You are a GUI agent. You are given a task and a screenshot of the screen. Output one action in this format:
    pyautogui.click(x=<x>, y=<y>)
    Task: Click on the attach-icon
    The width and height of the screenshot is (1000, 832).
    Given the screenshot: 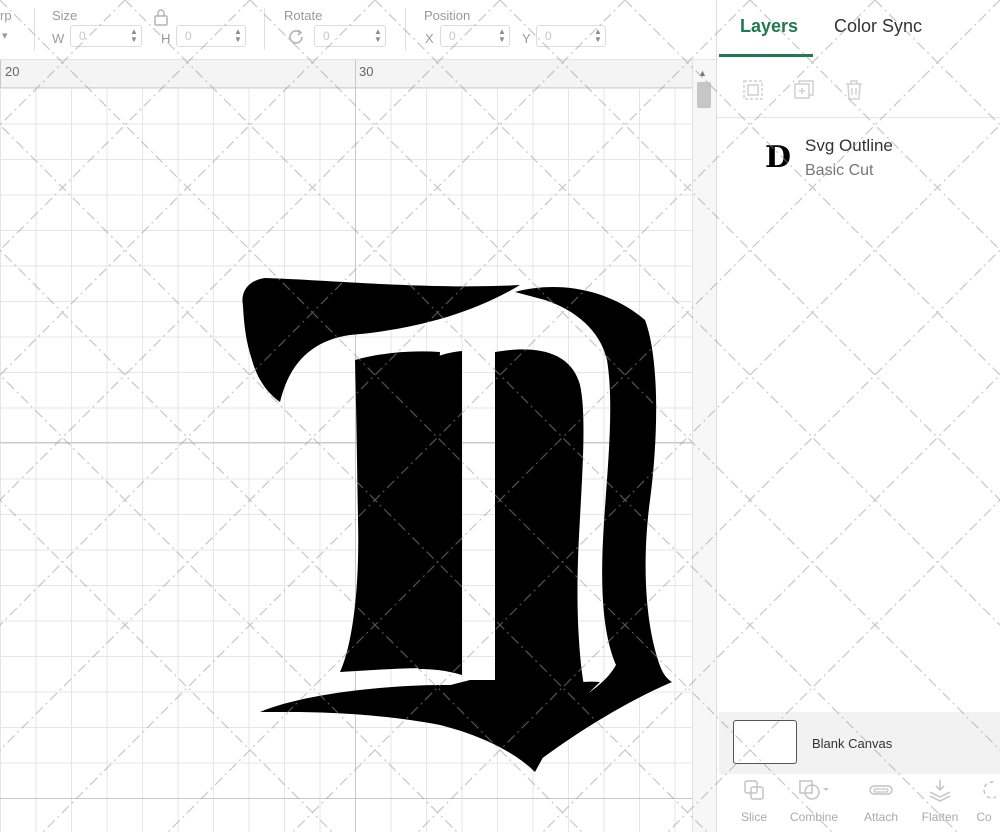 What is the action you would take?
    pyautogui.click(x=881, y=790)
    